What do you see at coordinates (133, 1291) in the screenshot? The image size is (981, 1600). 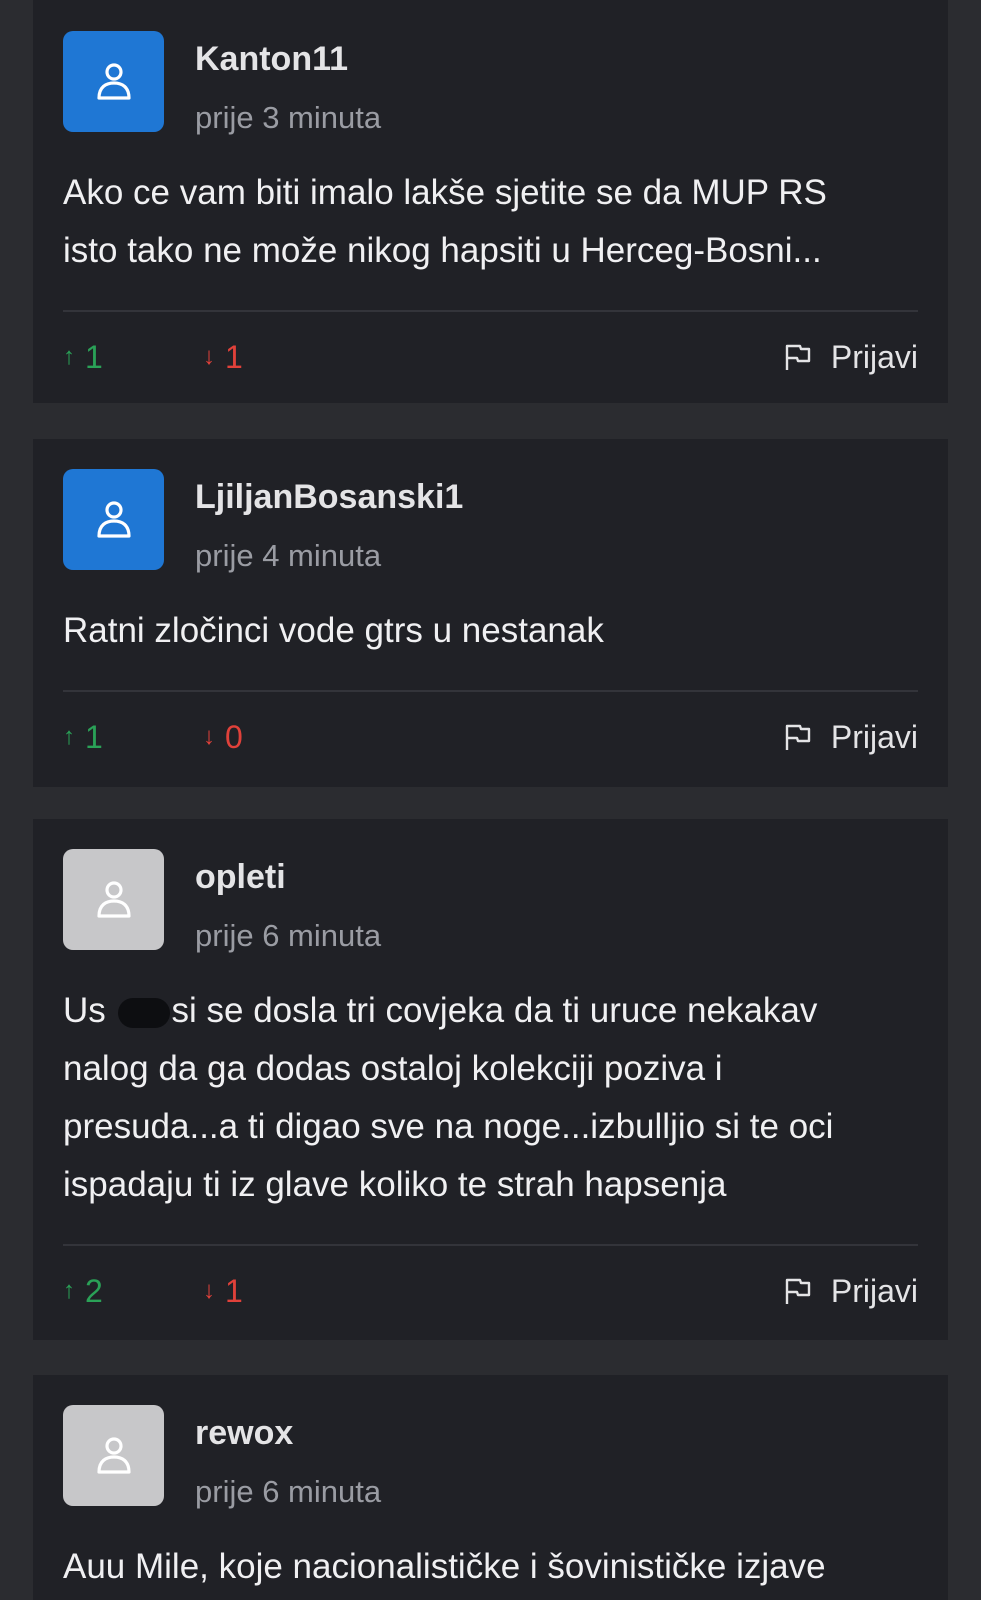 I see `upvote-button: ↑ 2` at bounding box center [133, 1291].